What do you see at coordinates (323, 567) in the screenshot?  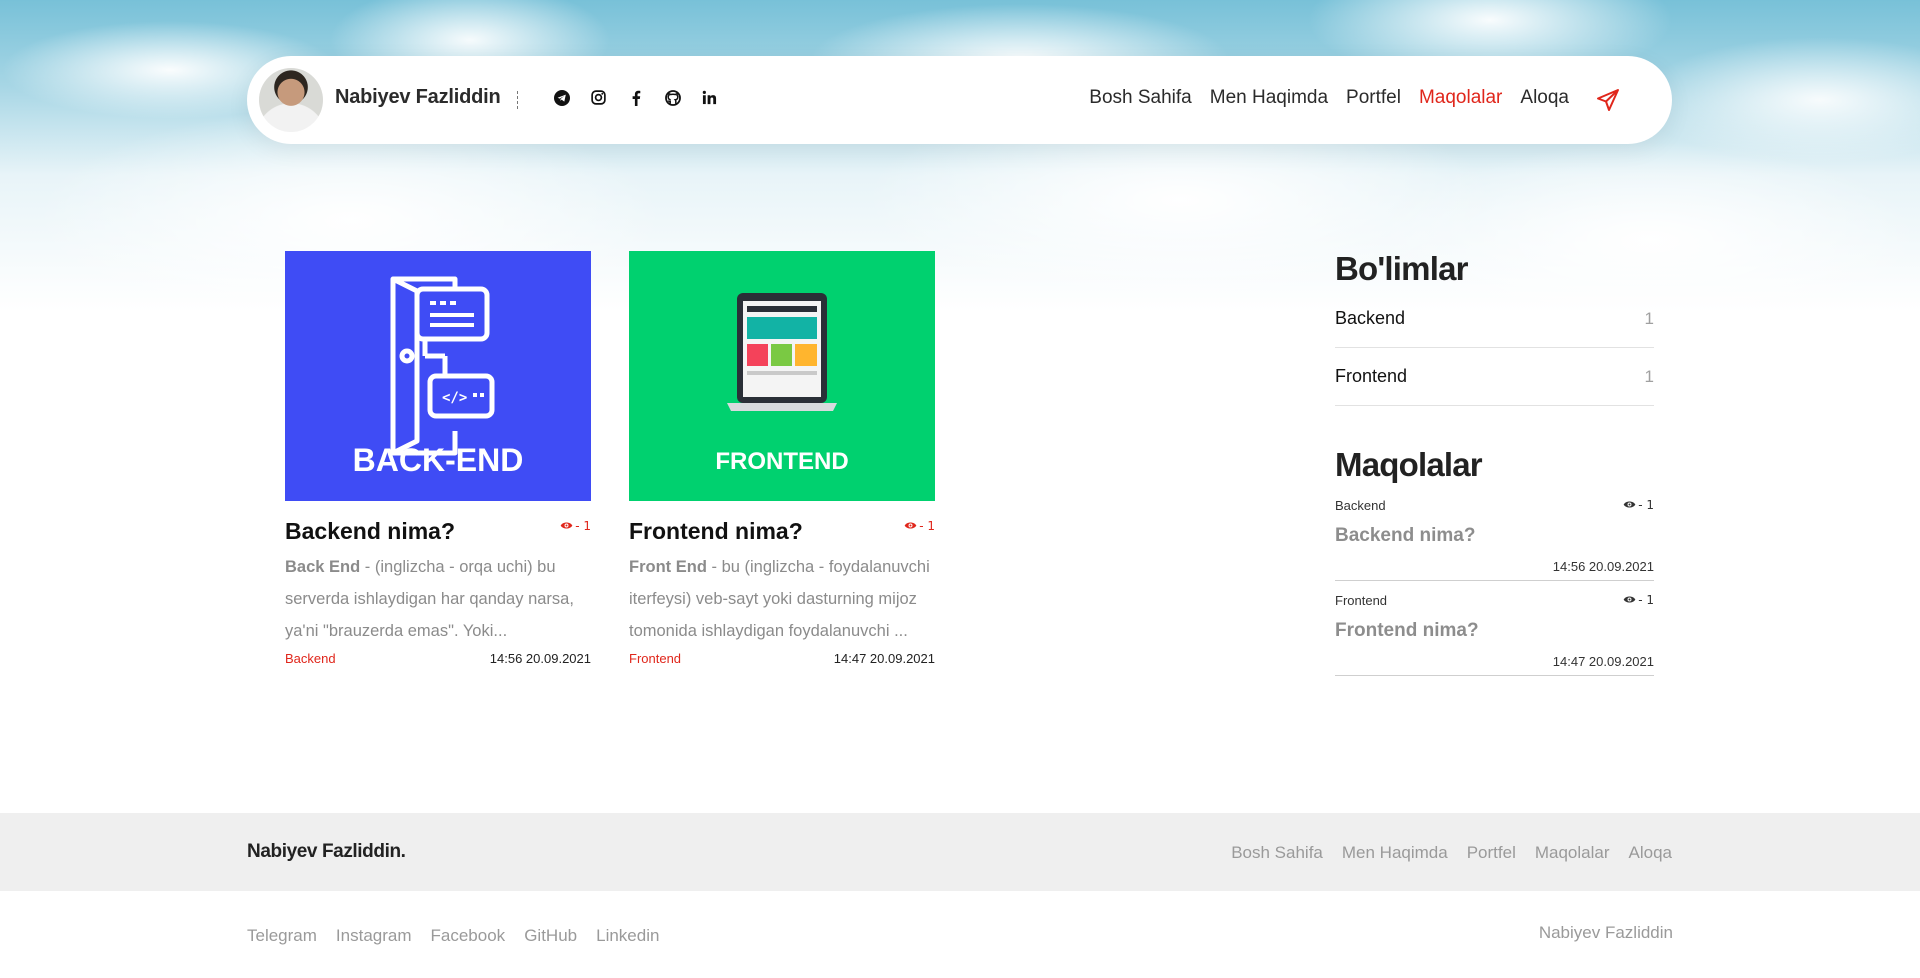 I see `article-lead: Back End` at bounding box center [323, 567].